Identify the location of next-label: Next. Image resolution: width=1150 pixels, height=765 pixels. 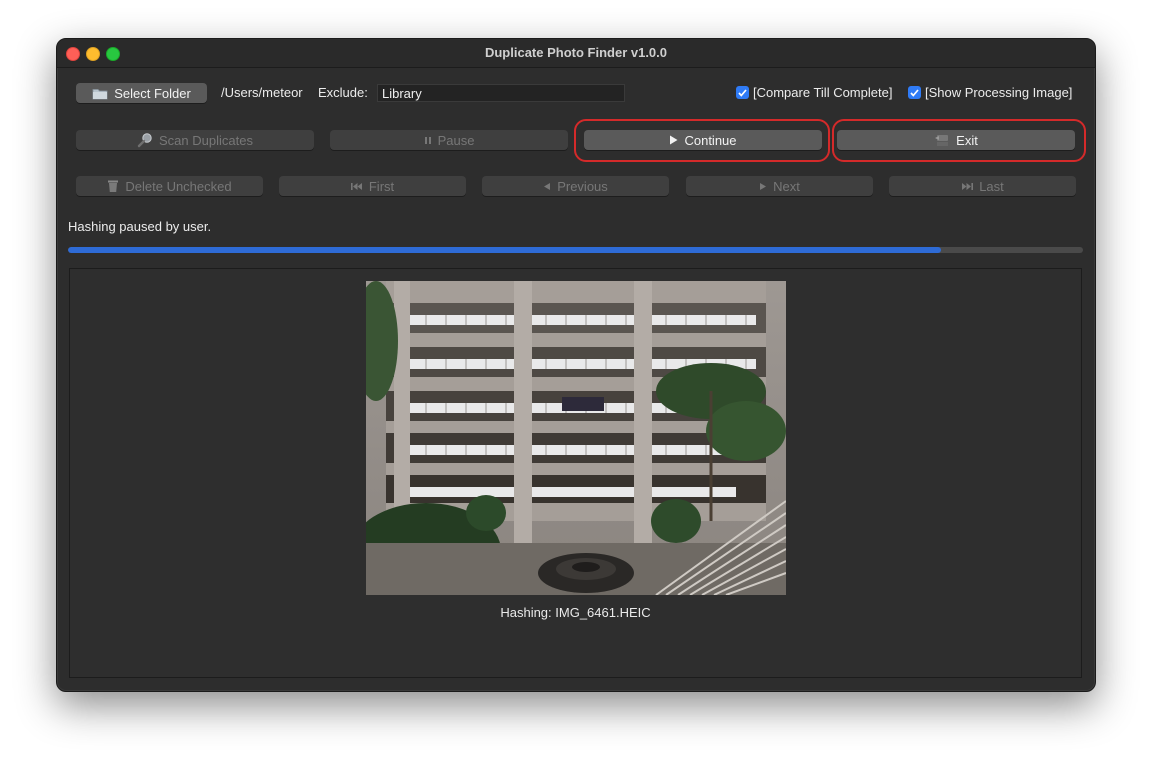
(786, 186).